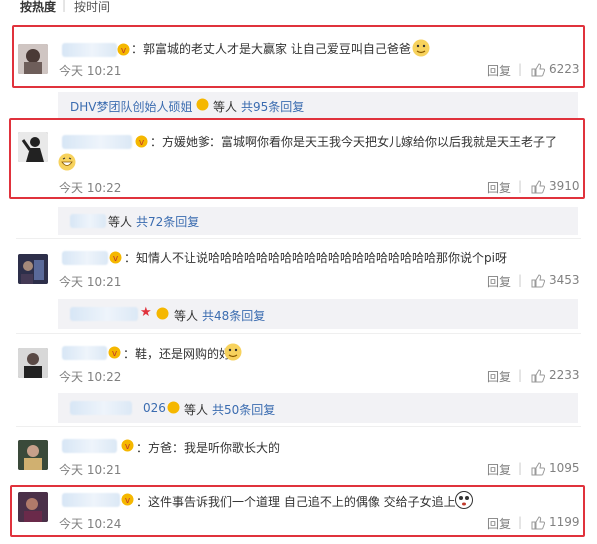  Describe the element at coordinates (208, 448) in the screenshot. I see `comment-text: ：方爸：我是听你歌长大的` at that location.